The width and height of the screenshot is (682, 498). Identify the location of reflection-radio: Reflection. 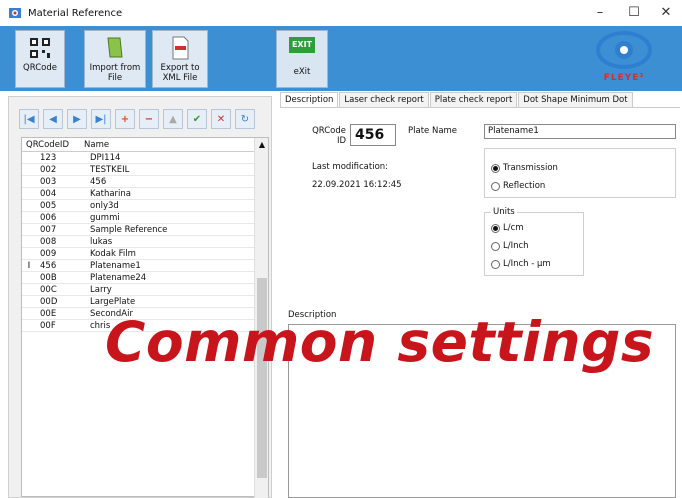
(518, 186).